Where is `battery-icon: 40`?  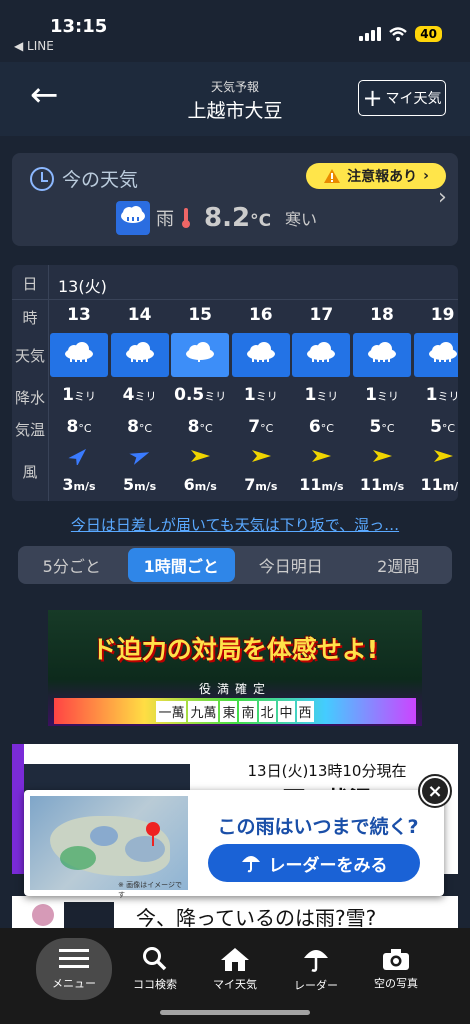 battery-icon: 40 is located at coordinates (428, 34).